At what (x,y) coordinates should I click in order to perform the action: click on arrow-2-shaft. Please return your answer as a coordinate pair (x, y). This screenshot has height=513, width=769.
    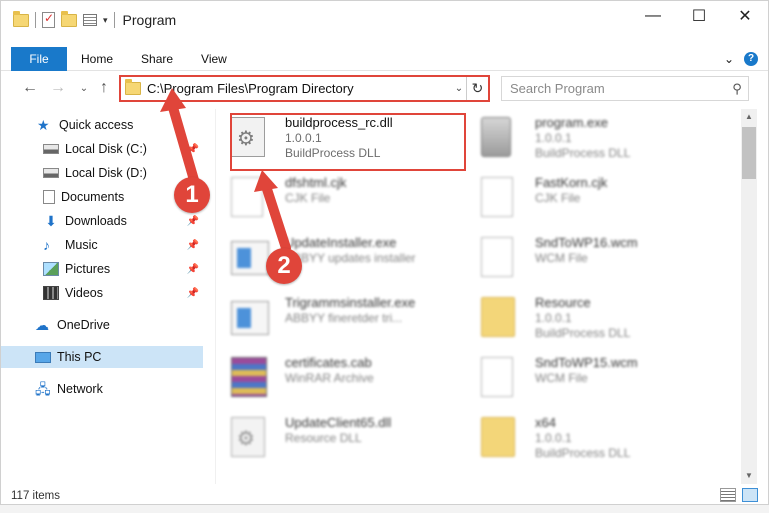
    Looking at the image, I should click on (276, 217).